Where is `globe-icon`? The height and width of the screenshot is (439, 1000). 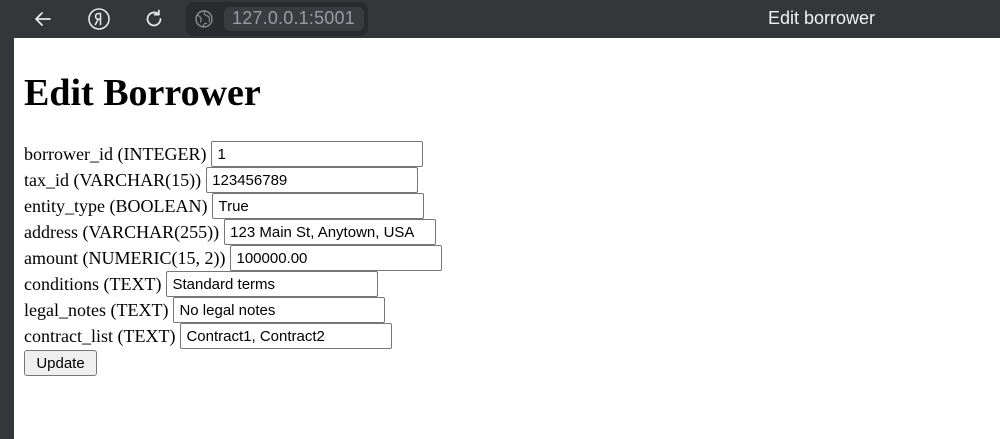 globe-icon is located at coordinates (204, 19).